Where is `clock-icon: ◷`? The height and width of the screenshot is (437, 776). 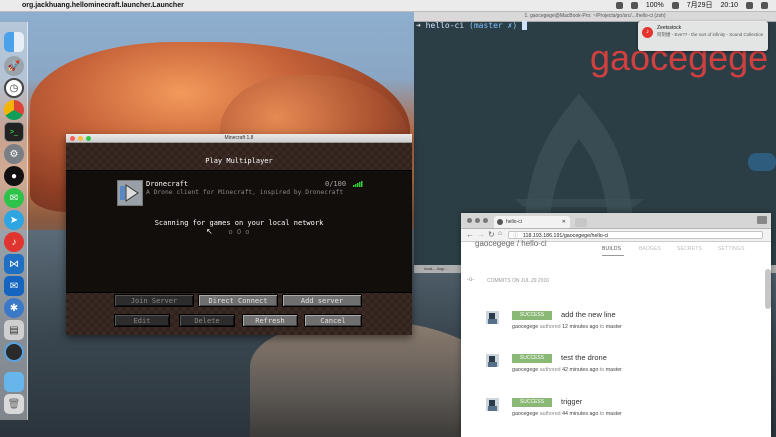
clock-icon: ◷ is located at coordinates (14, 88).